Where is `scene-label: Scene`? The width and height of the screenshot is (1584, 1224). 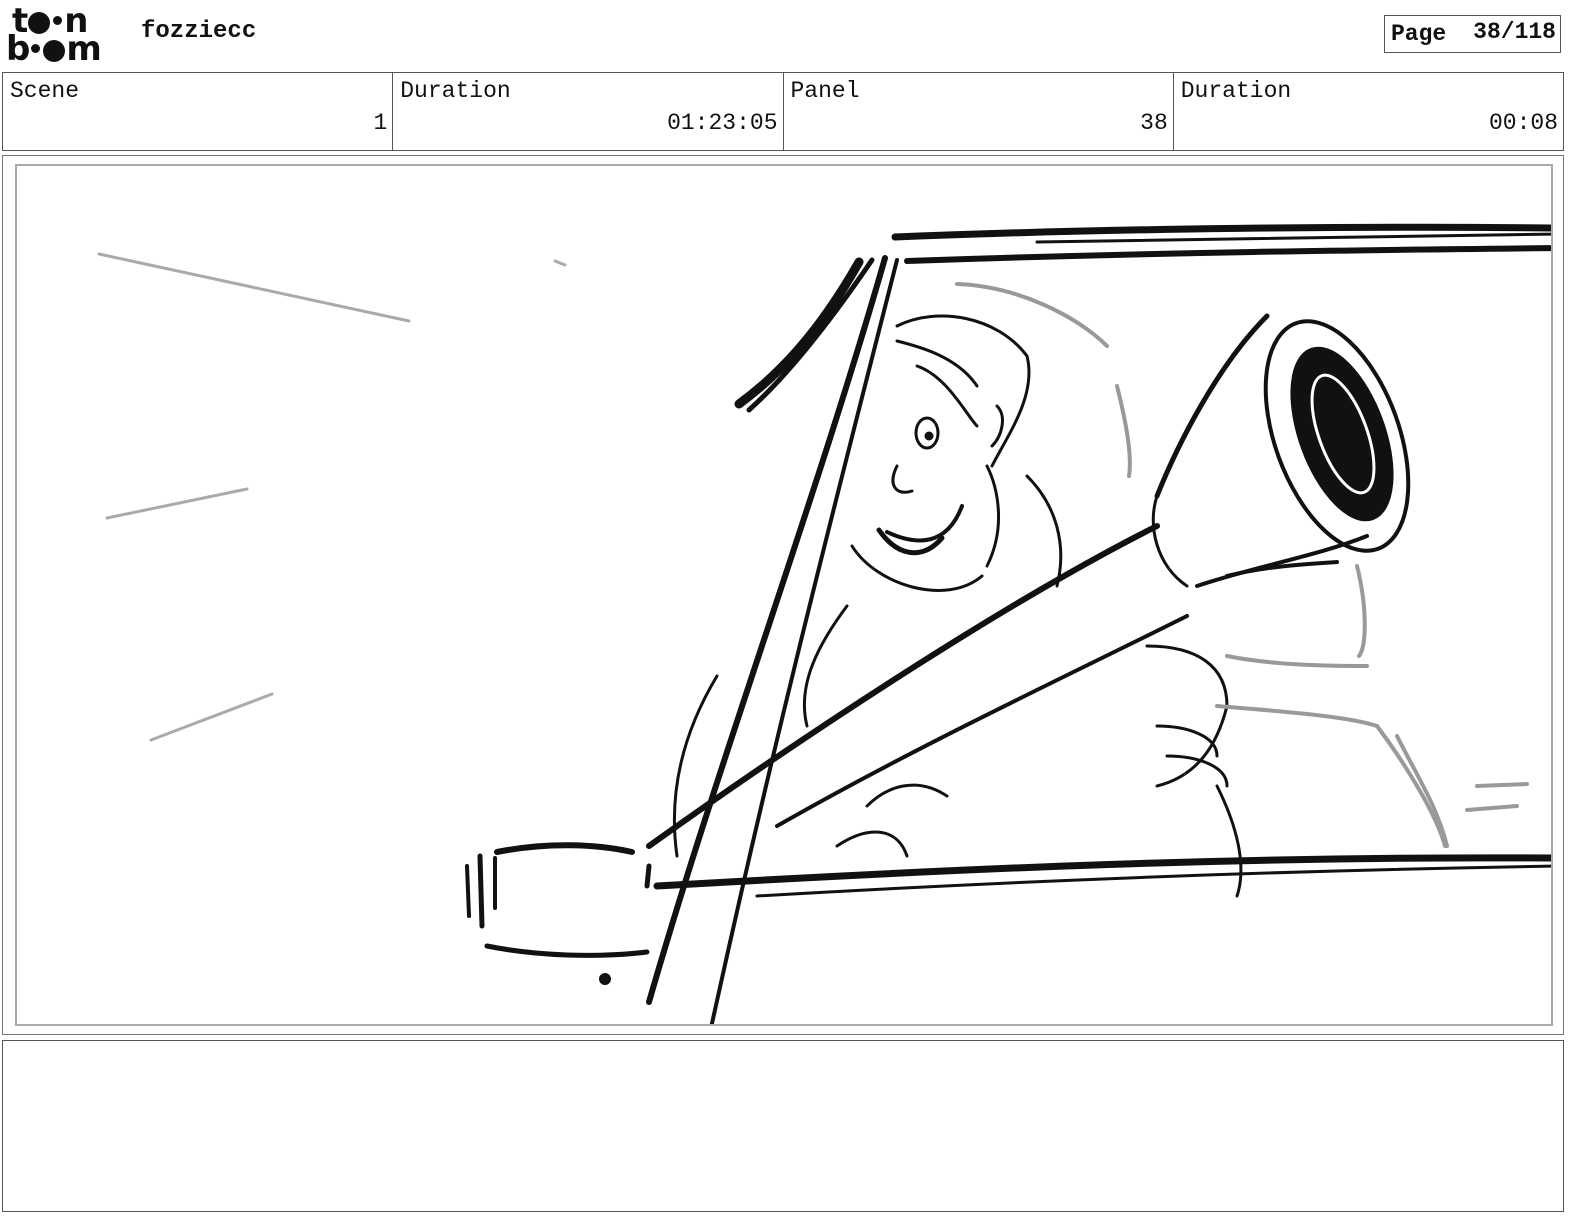 scene-label: Scene is located at coordinates (45, 91).